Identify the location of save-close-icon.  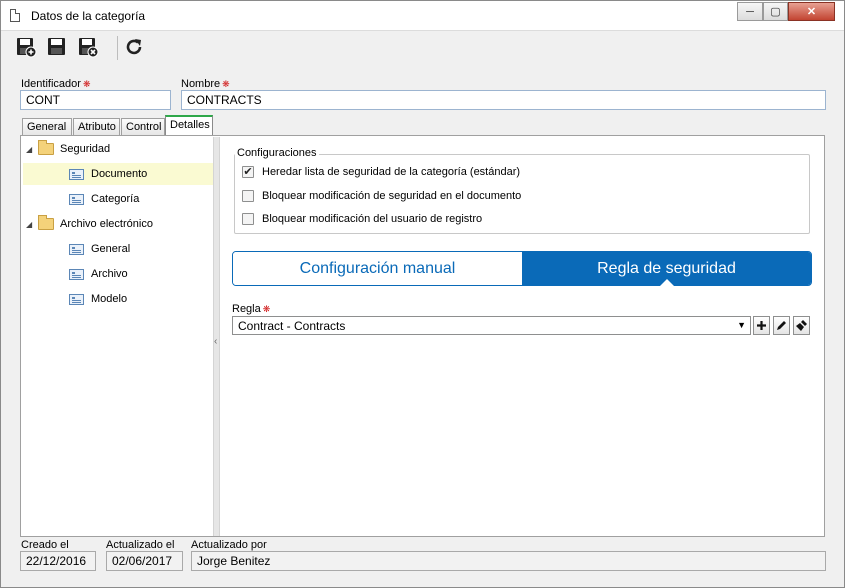
(89, 48).